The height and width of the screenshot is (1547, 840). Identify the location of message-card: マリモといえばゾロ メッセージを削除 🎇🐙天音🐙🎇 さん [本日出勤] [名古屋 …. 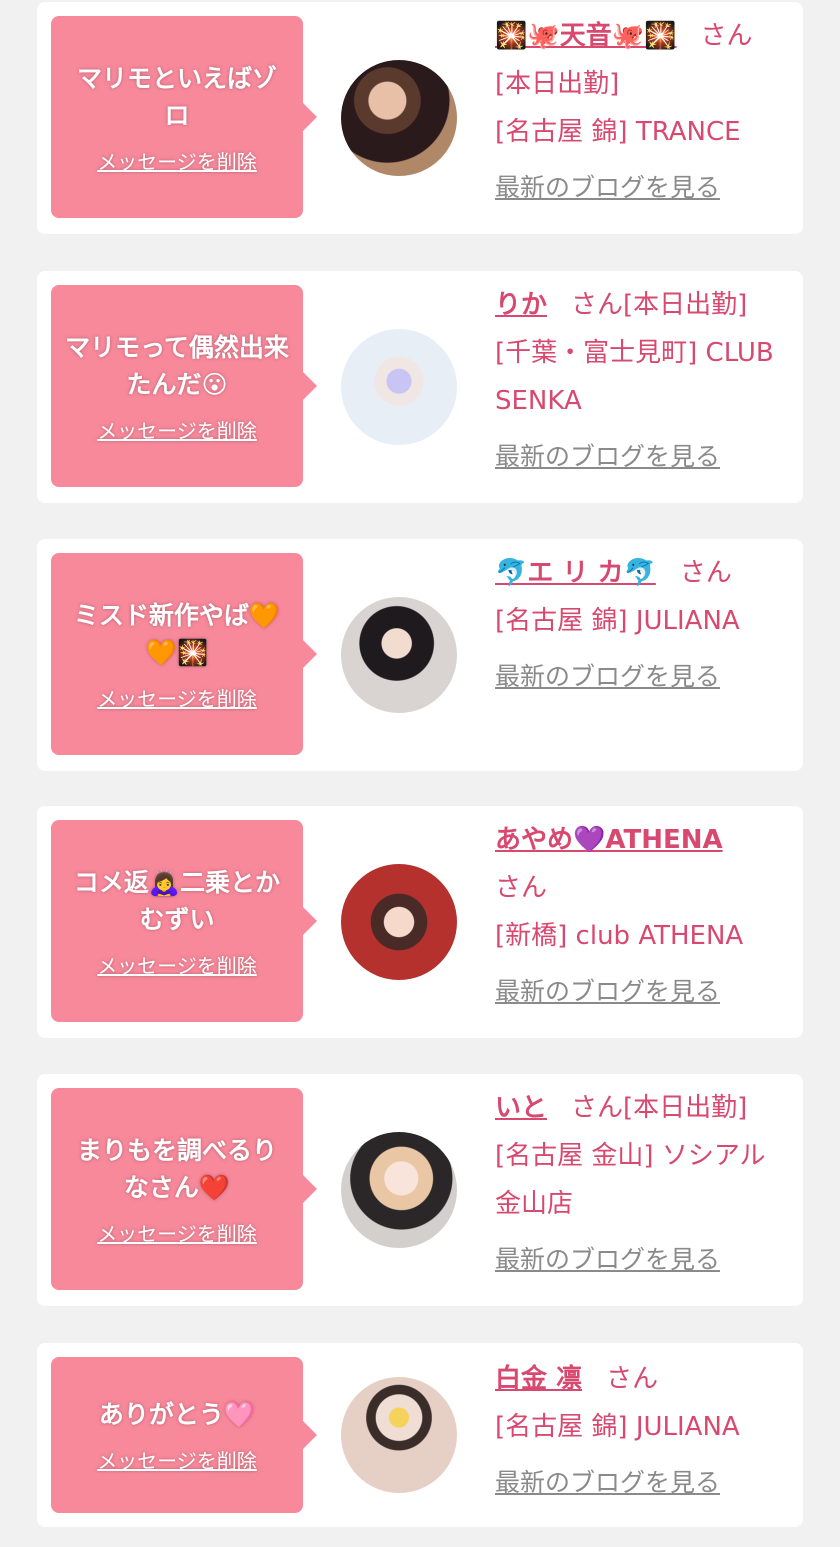
(420, 118).